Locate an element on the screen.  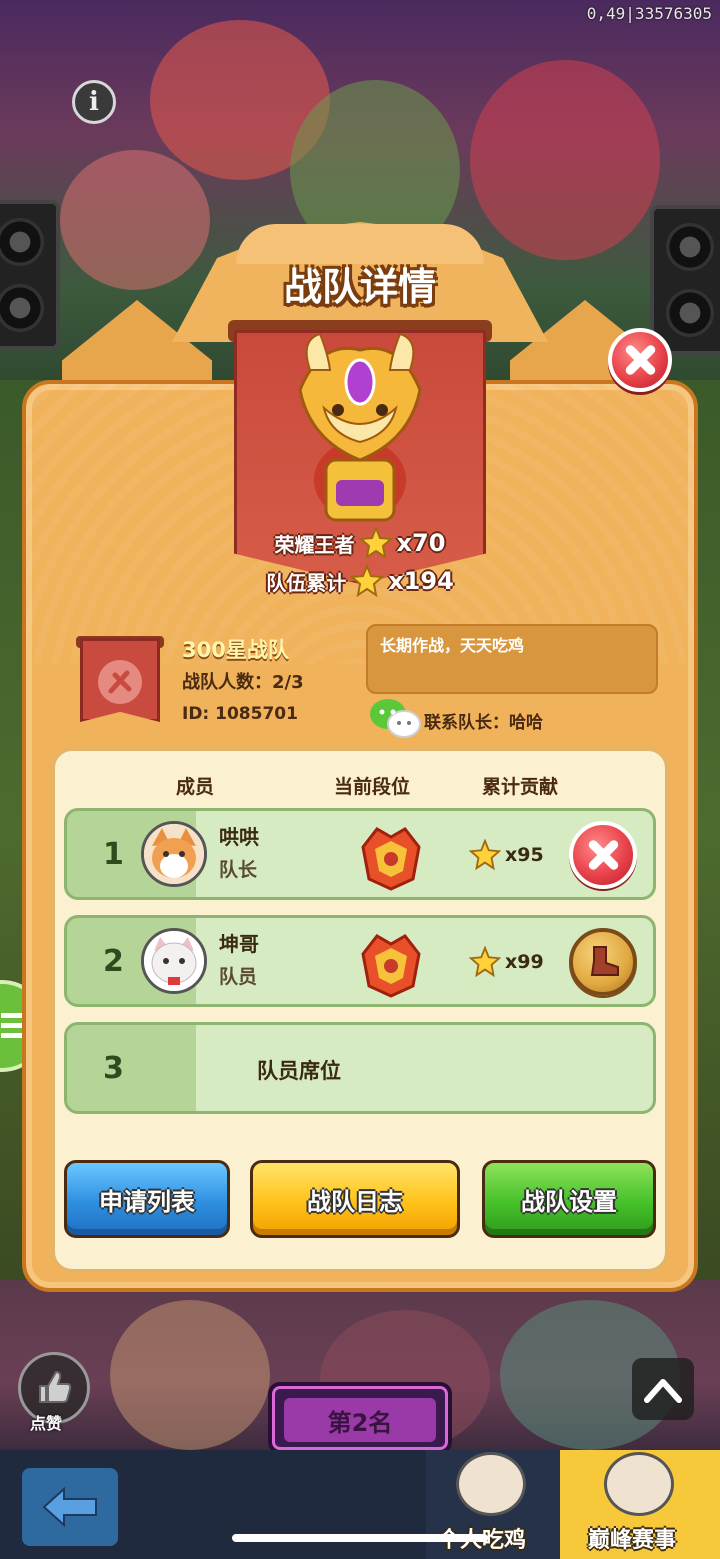
member-name: 坤哥 is located at coordinates (239, 944).